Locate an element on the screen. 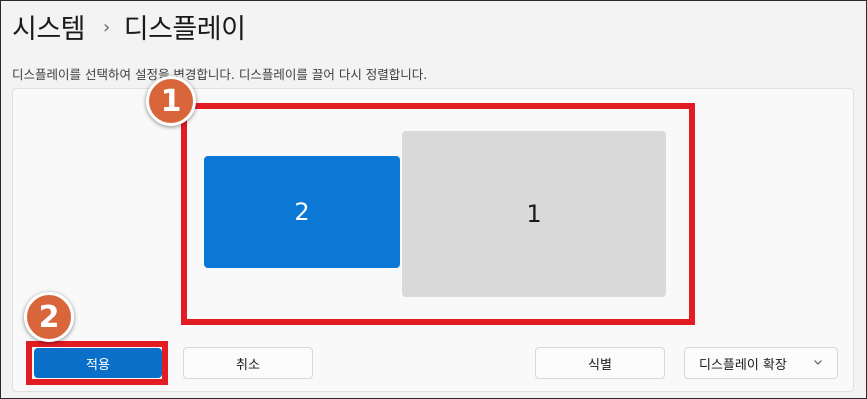  page-title: 디스플레이 is located at coordinates (184, 29).